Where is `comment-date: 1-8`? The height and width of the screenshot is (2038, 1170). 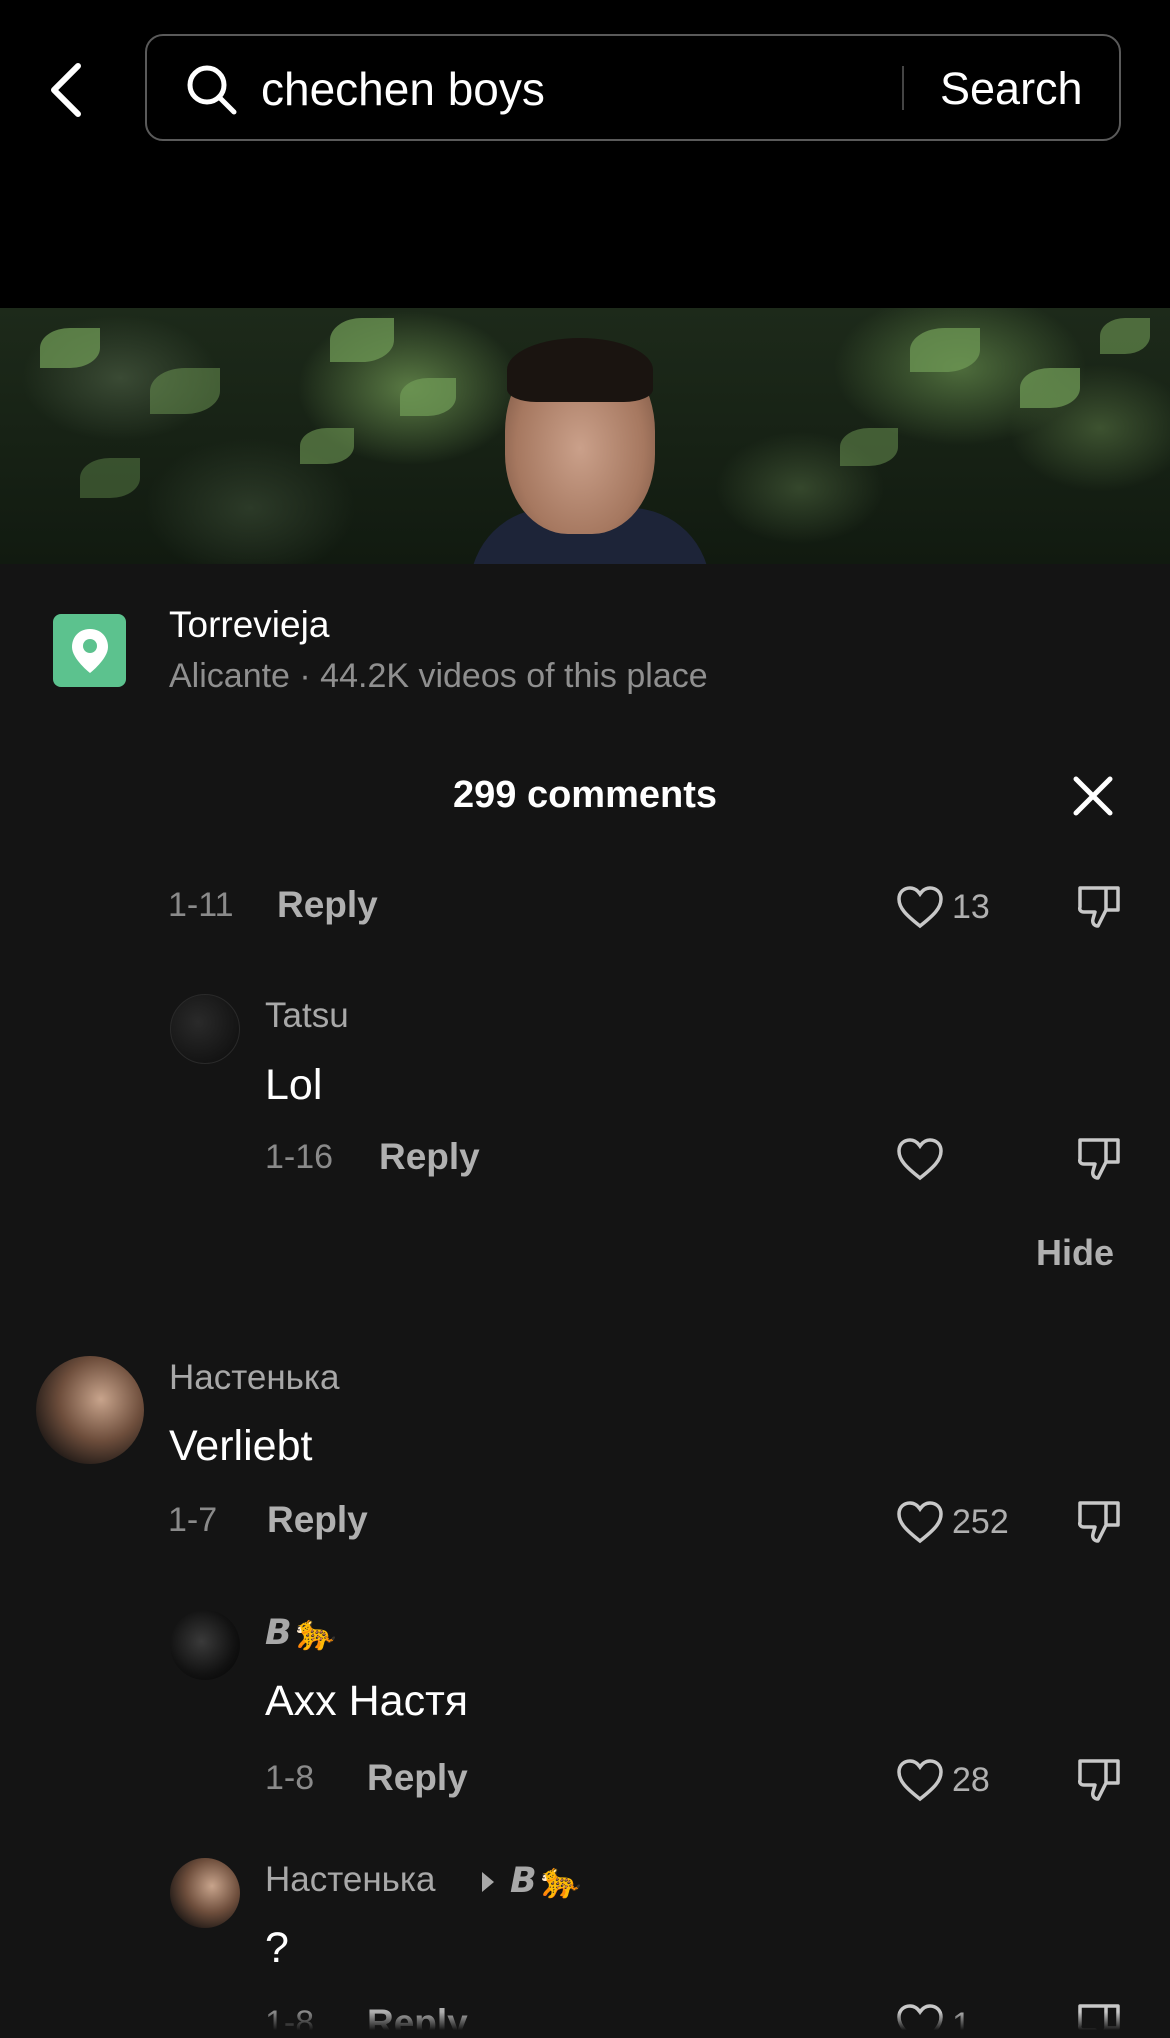 comment-date: 1-8 is located at coordinates (290, 1778).